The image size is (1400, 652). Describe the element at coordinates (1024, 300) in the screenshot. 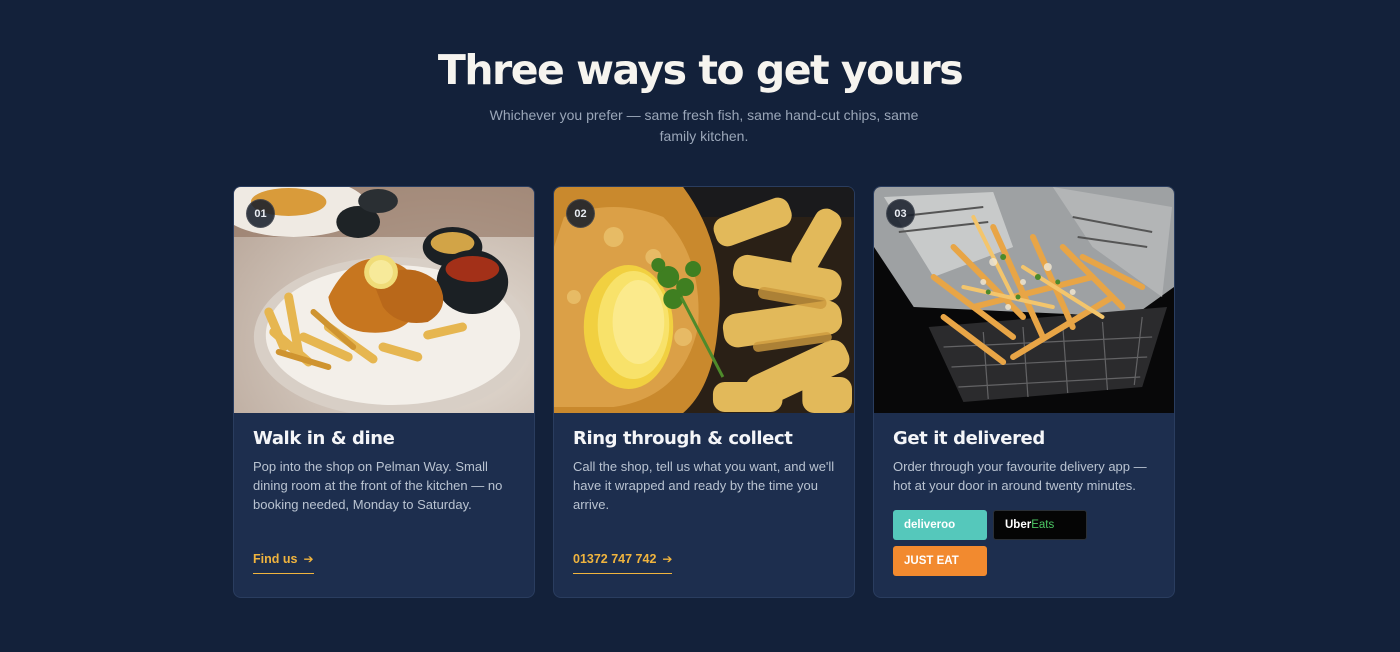

I see `chips-basket-newspaper-photo: 03` at that location.